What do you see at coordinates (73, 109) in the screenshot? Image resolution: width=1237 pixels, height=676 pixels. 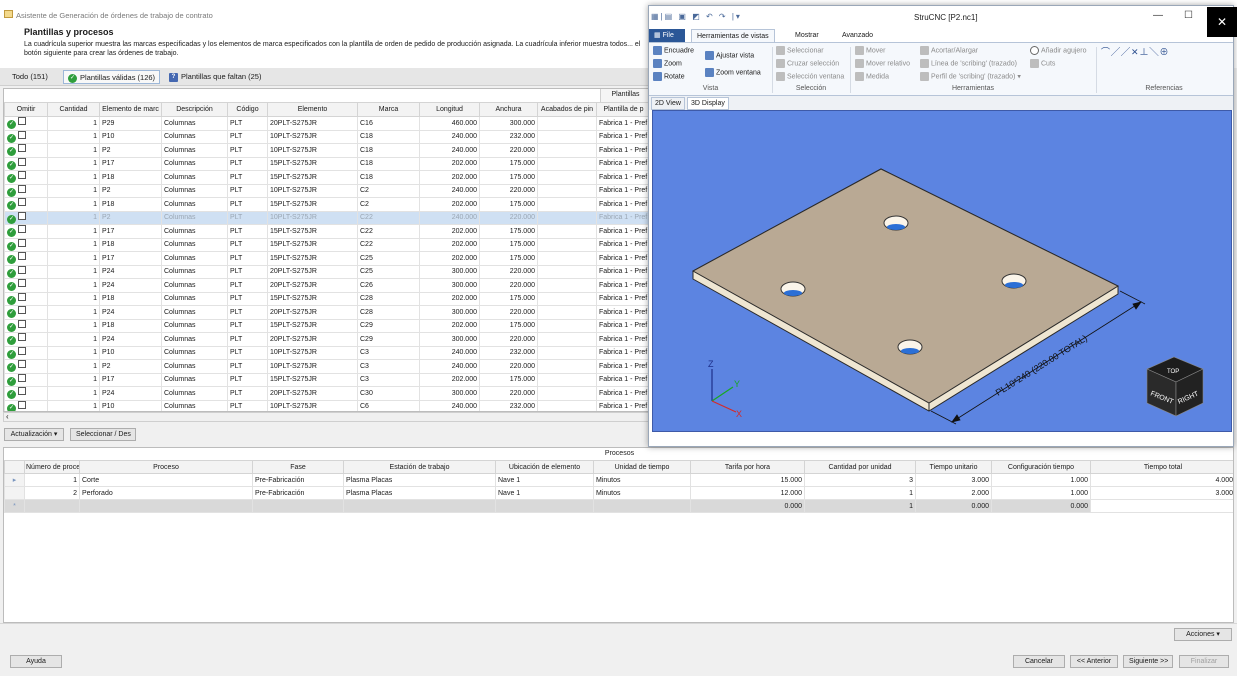 I see `column-header: Cantidad` at bounding box center [73, 109].